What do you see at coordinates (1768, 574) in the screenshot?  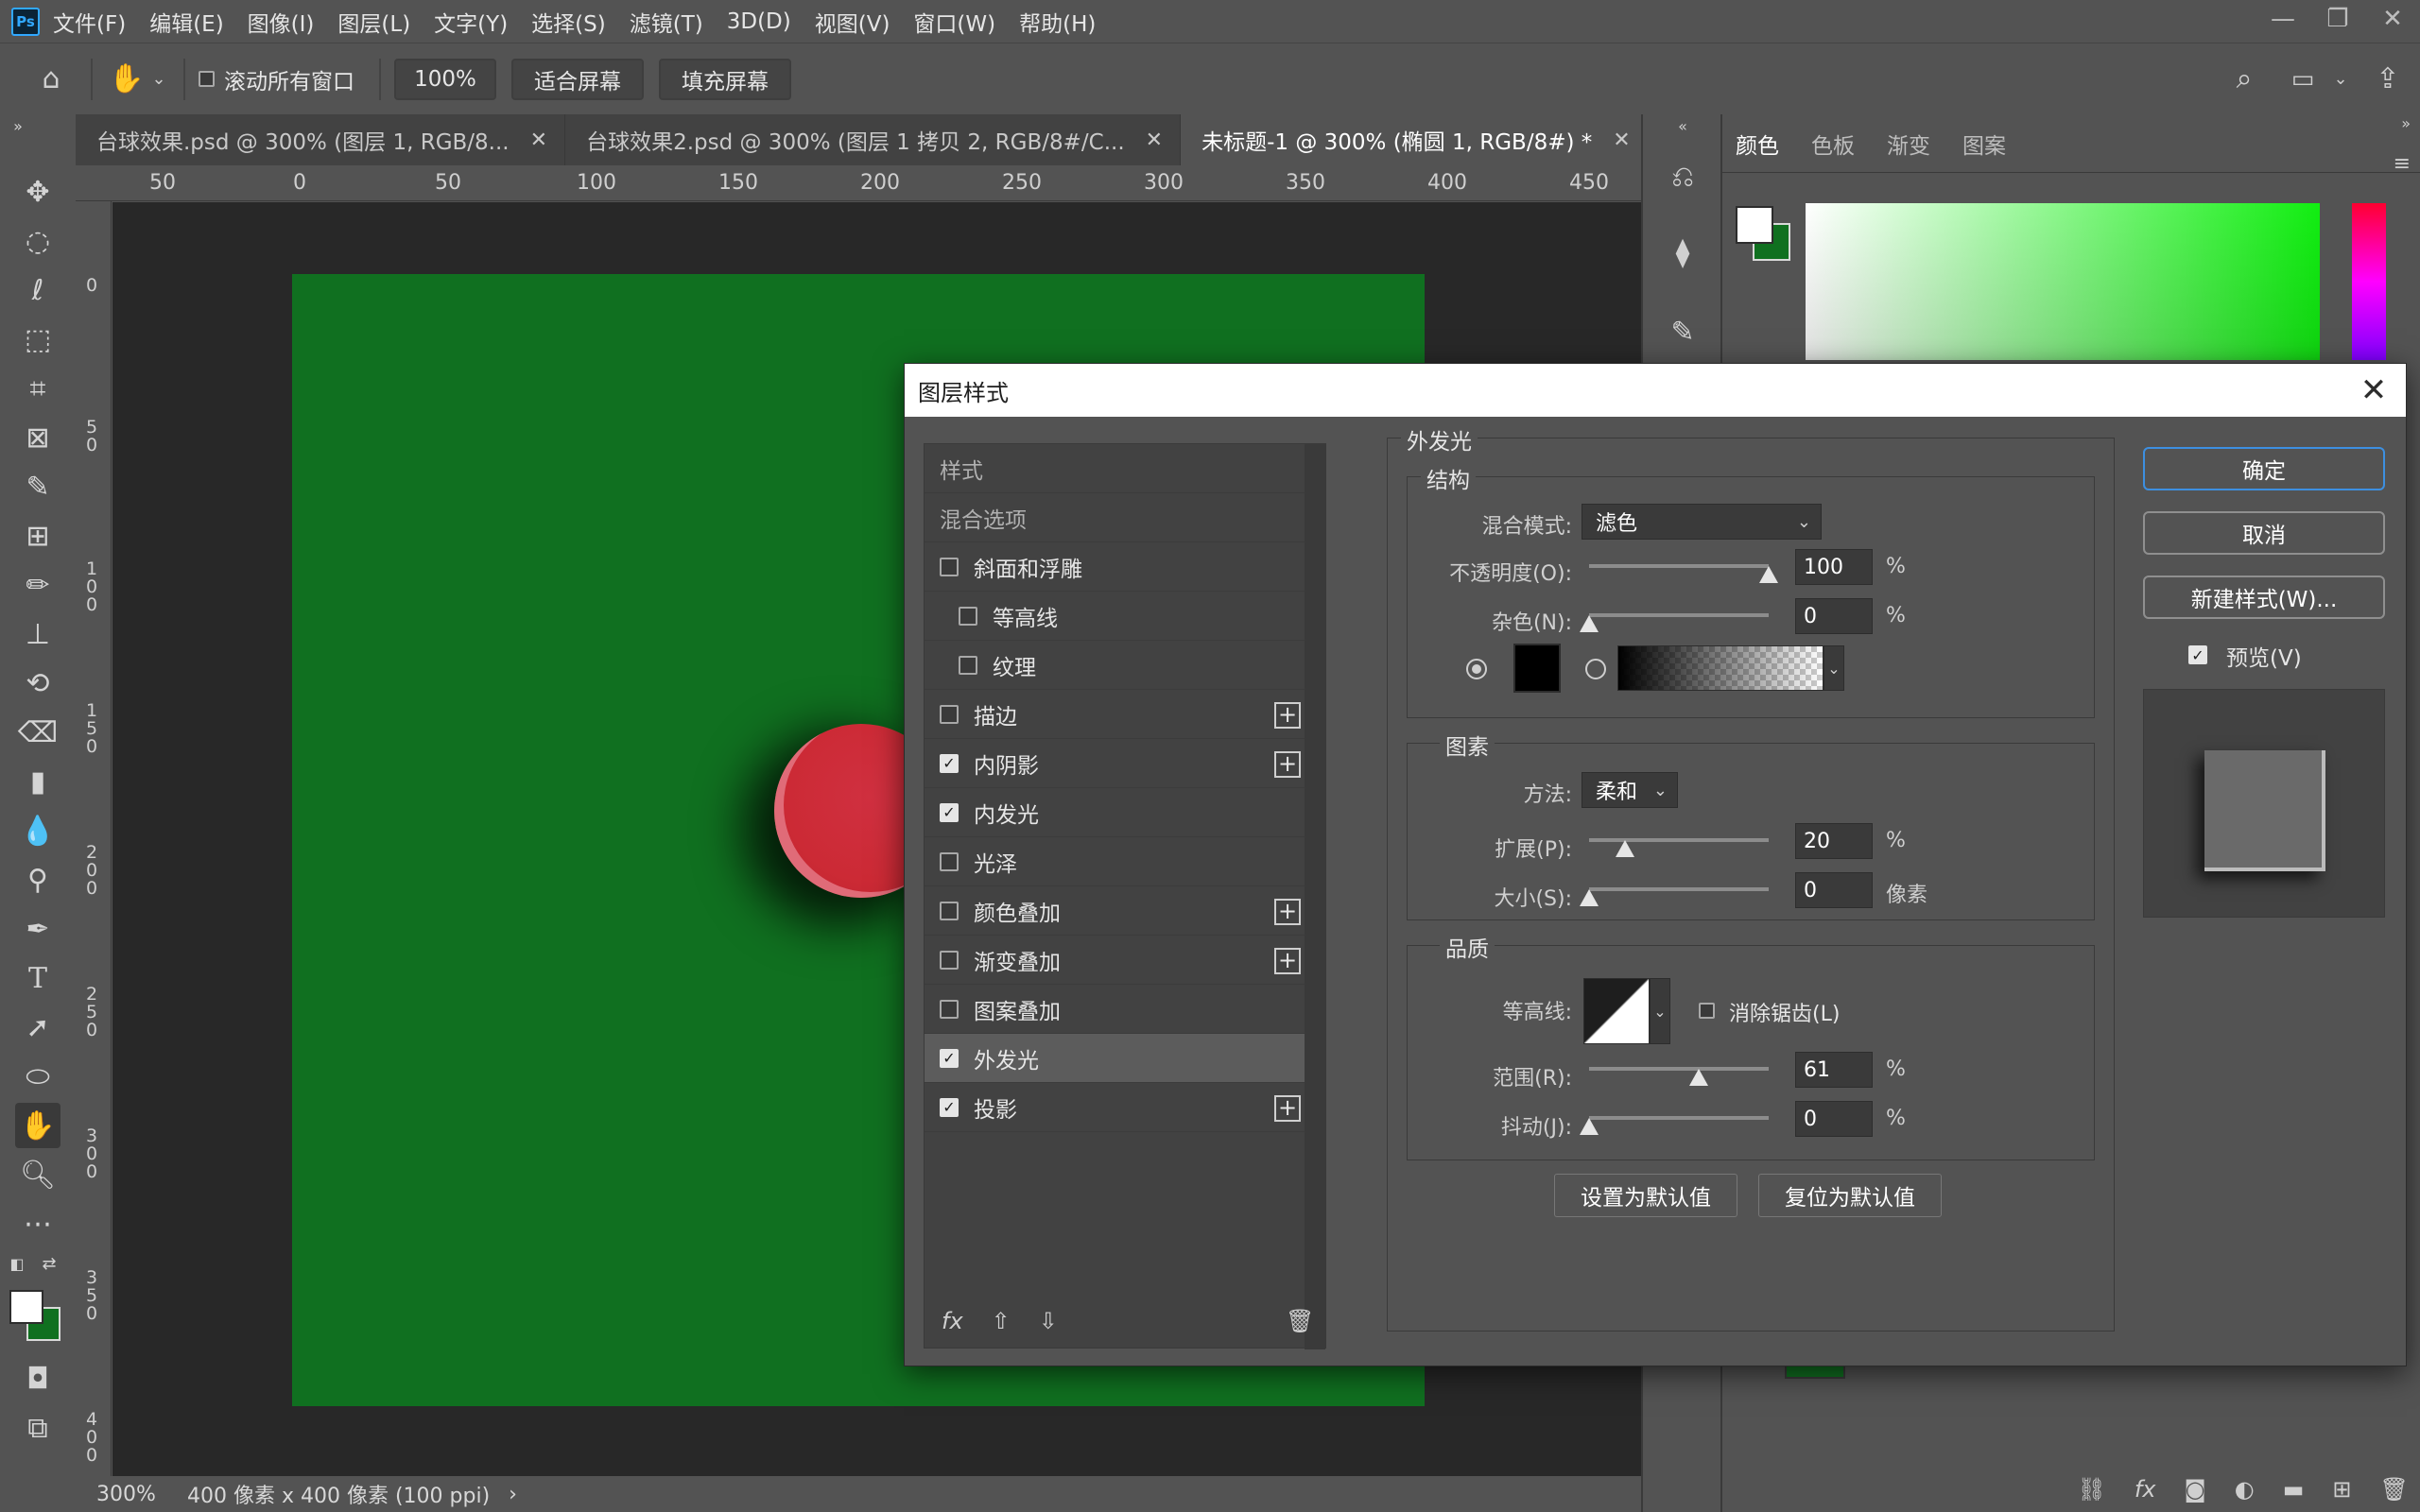 I see `opacity-slider-thumb` at bounding box center [1768, 574].